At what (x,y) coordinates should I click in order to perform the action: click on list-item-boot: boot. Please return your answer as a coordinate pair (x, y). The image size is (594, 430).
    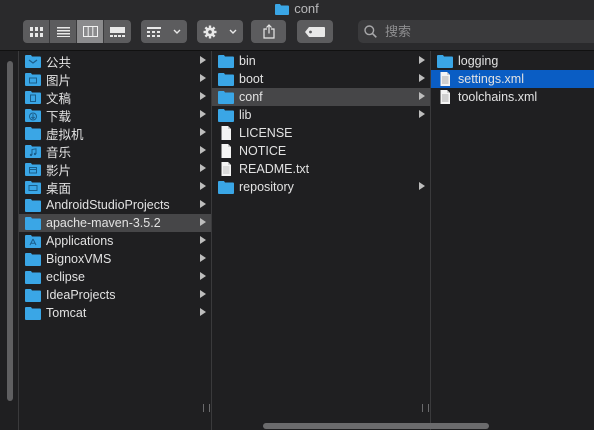
    Looking at the image, I should click on (321, 79).